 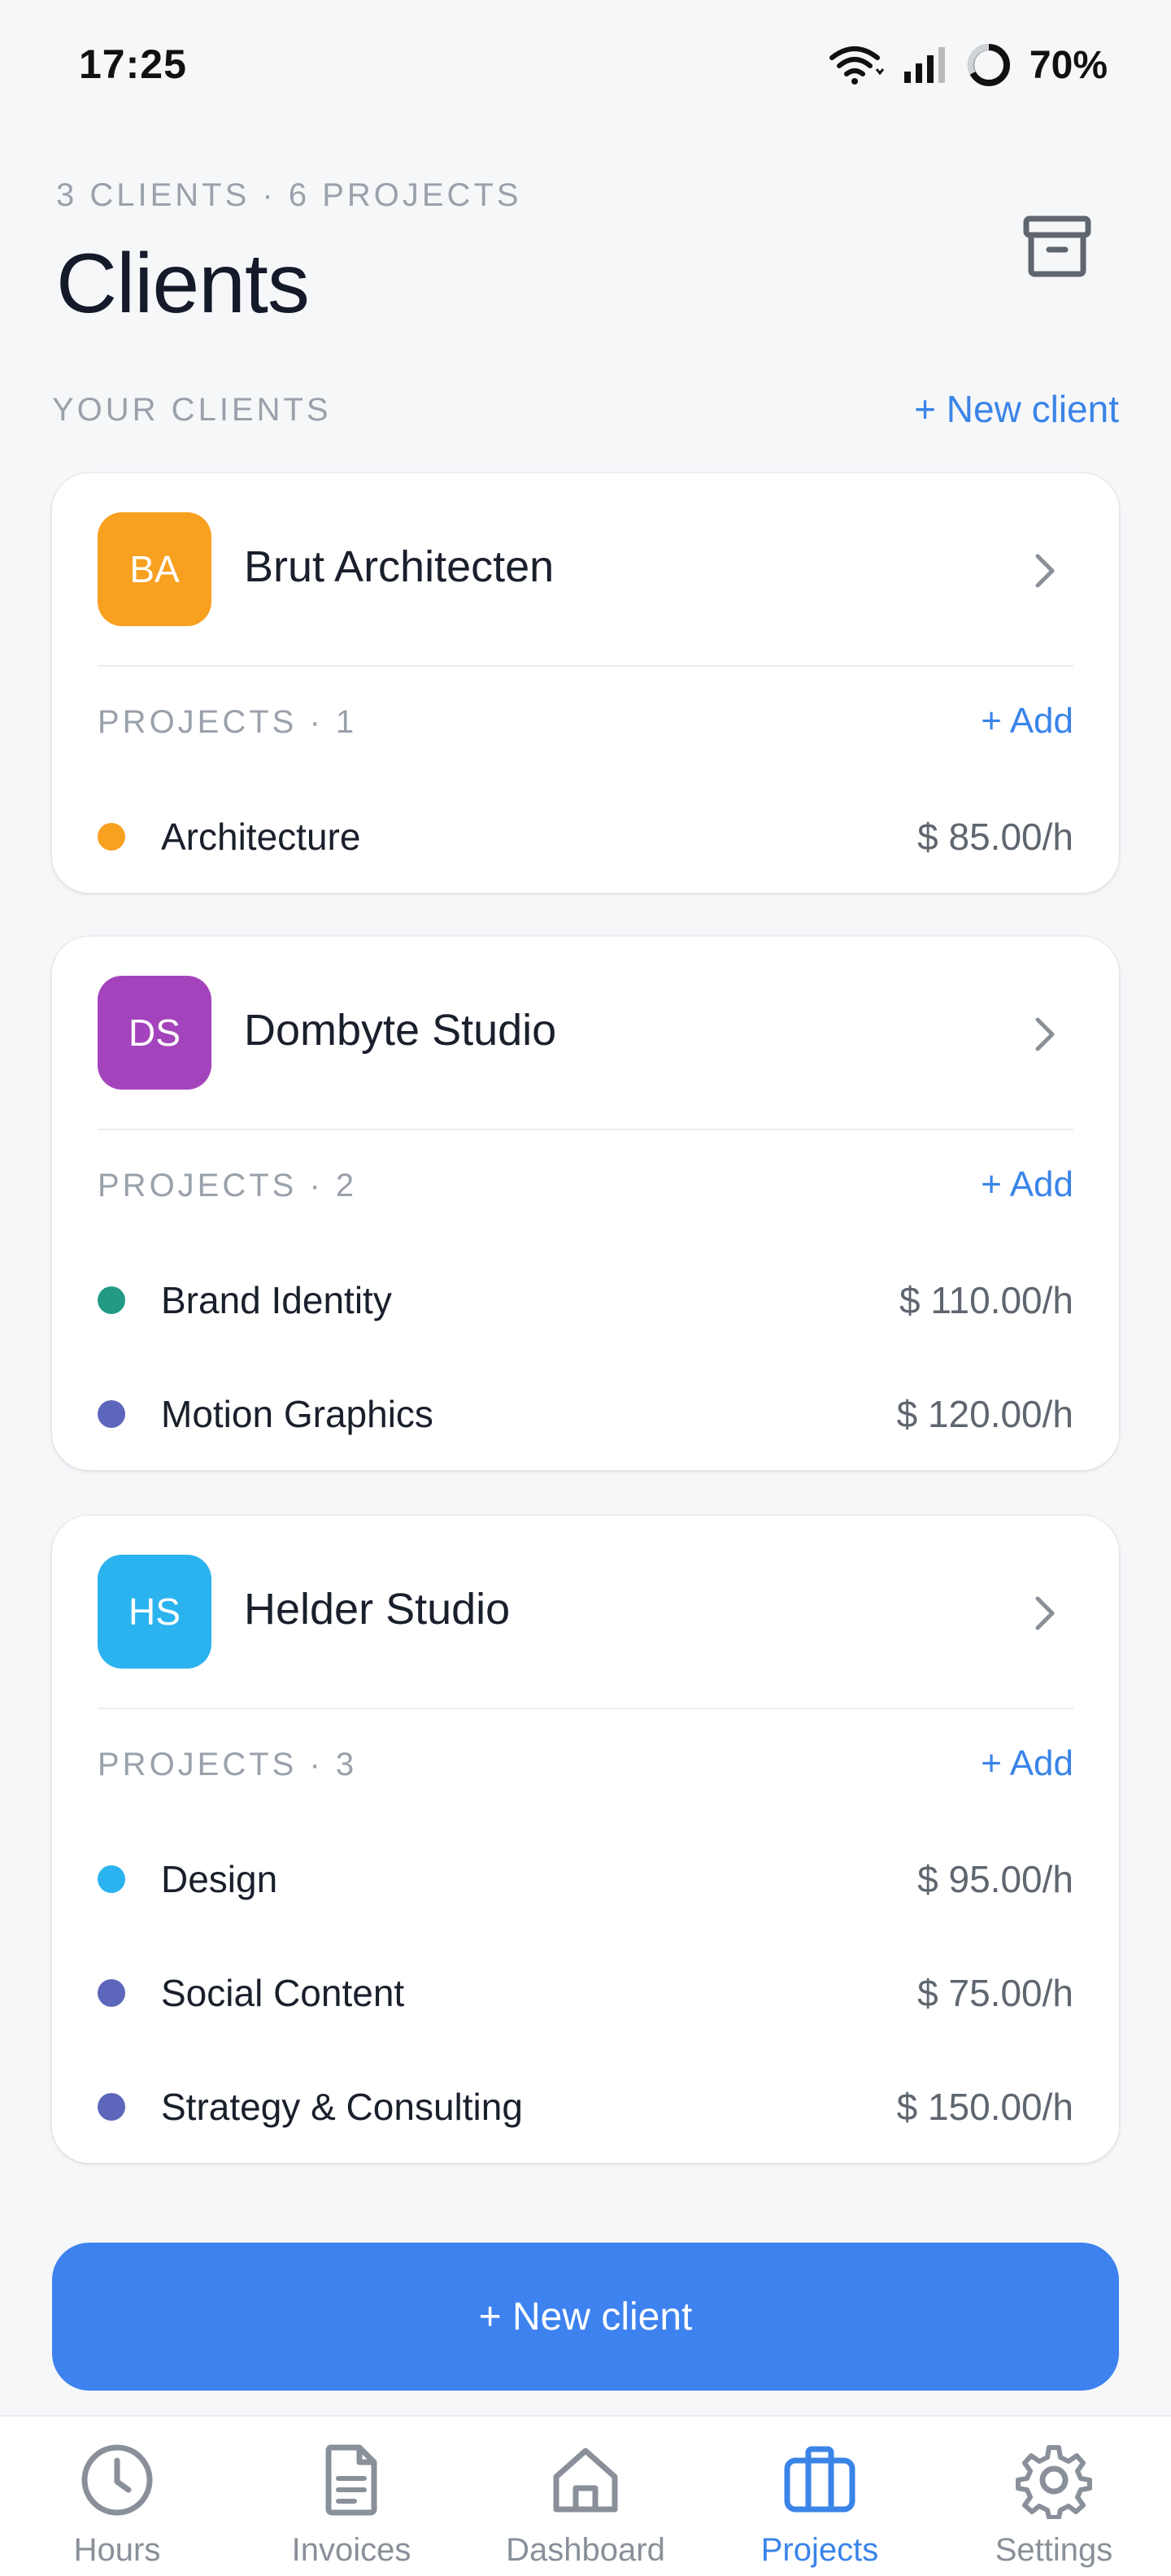 I want to click on nav-label: Dashboard, so click(x=585, y=2550).